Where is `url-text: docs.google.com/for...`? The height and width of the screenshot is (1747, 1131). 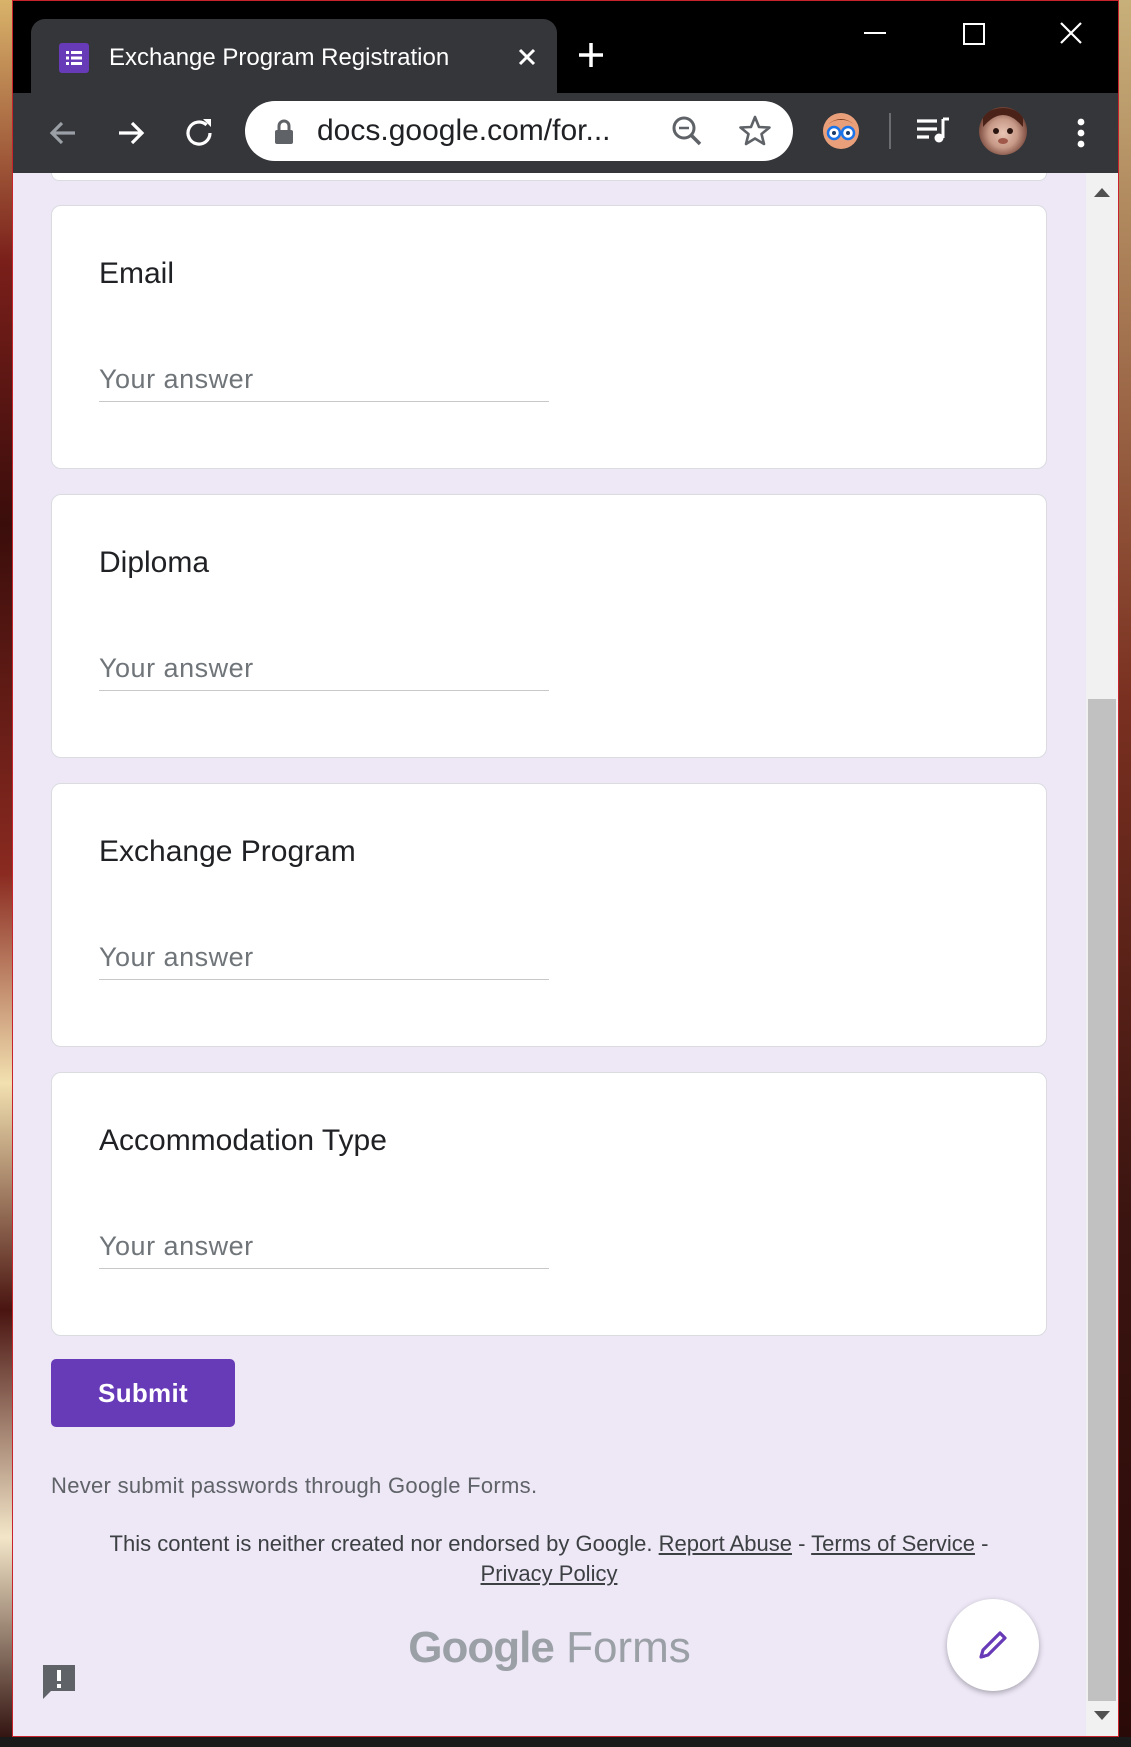 url-text: docs.google.com/for... is located at coordinates (464, 130).